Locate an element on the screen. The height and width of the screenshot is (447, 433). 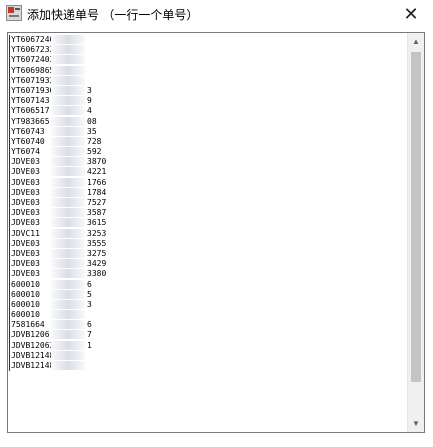
tracking-suffix: 08 is located at coordinates (92, 121).